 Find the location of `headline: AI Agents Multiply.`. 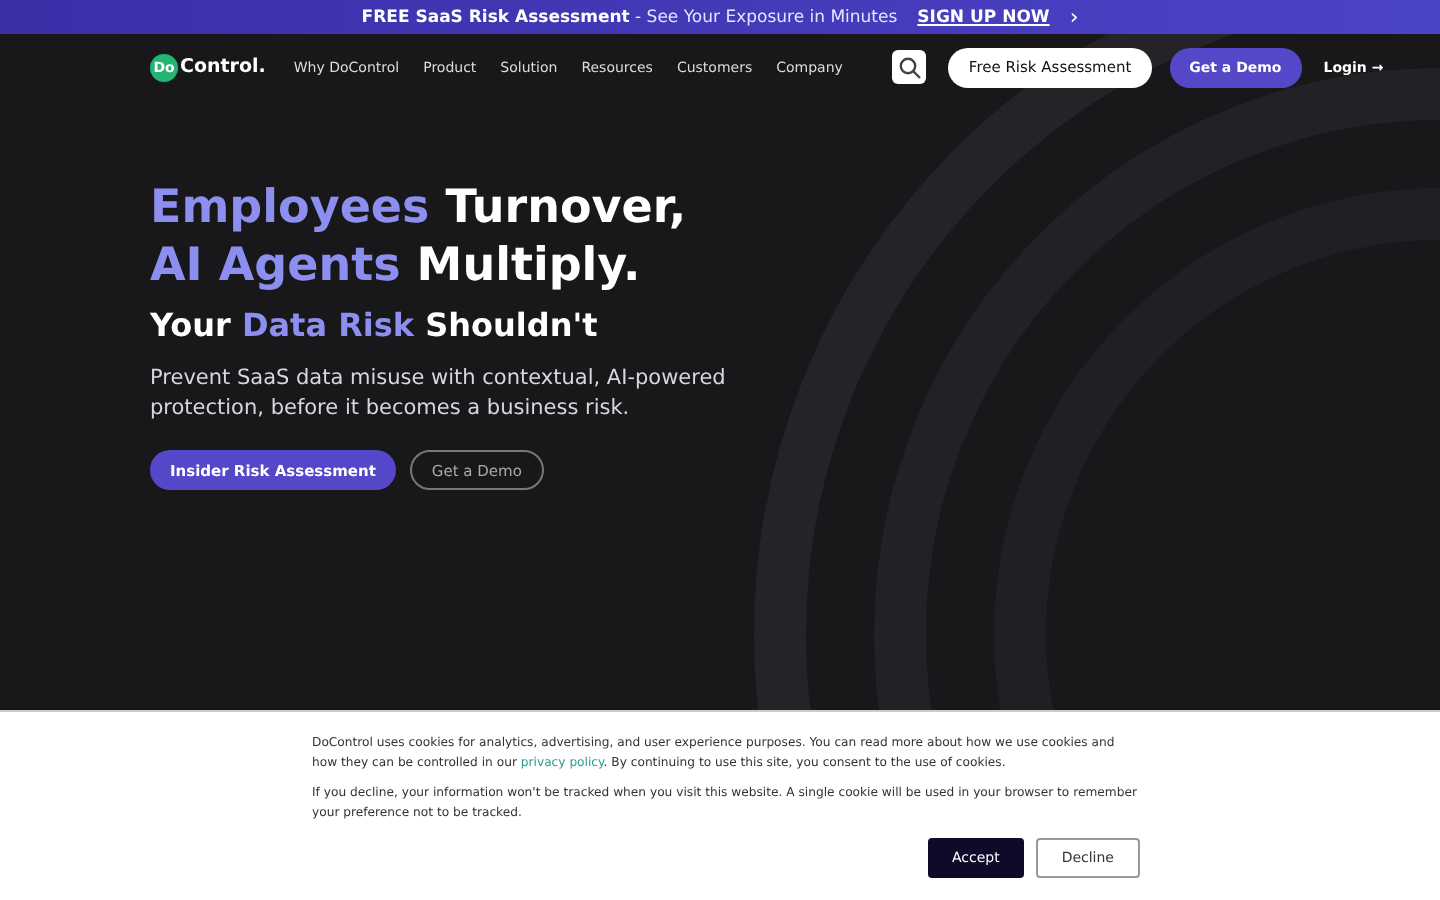

headline: AI Agents Multiply. is located at coordinates (396, 267).